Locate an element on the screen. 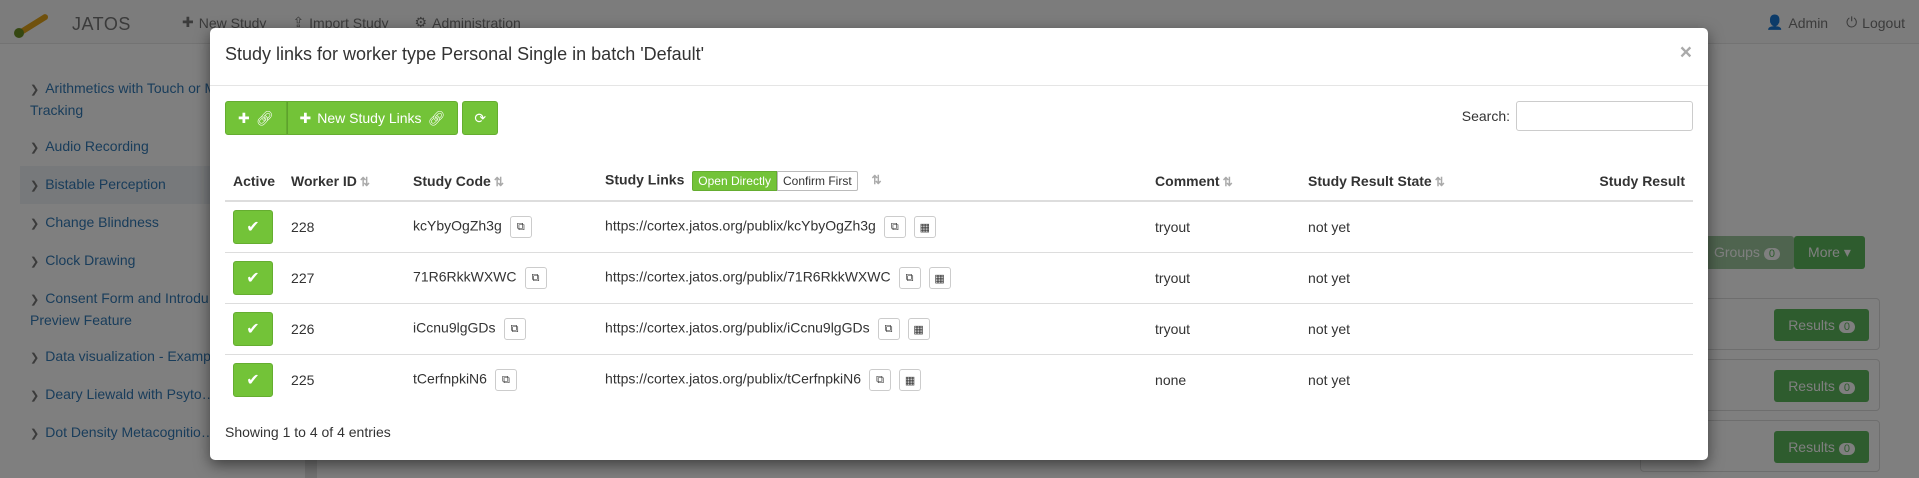 The height and width of the screenshot is (478, 1919). worker-id-cell: 226 is located at coordinates (344, 329).